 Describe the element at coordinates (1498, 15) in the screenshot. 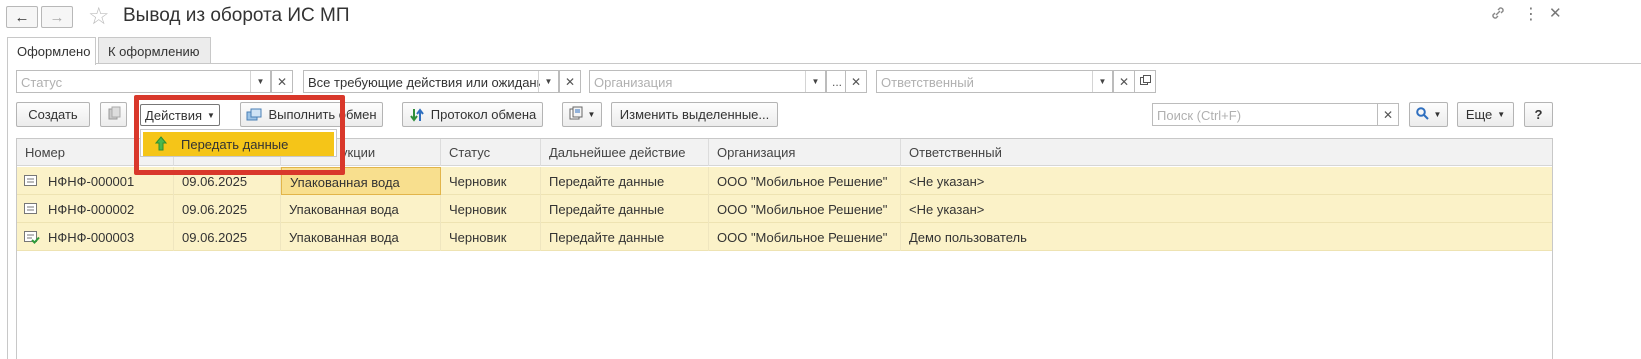

I see `link-icon` at that location.